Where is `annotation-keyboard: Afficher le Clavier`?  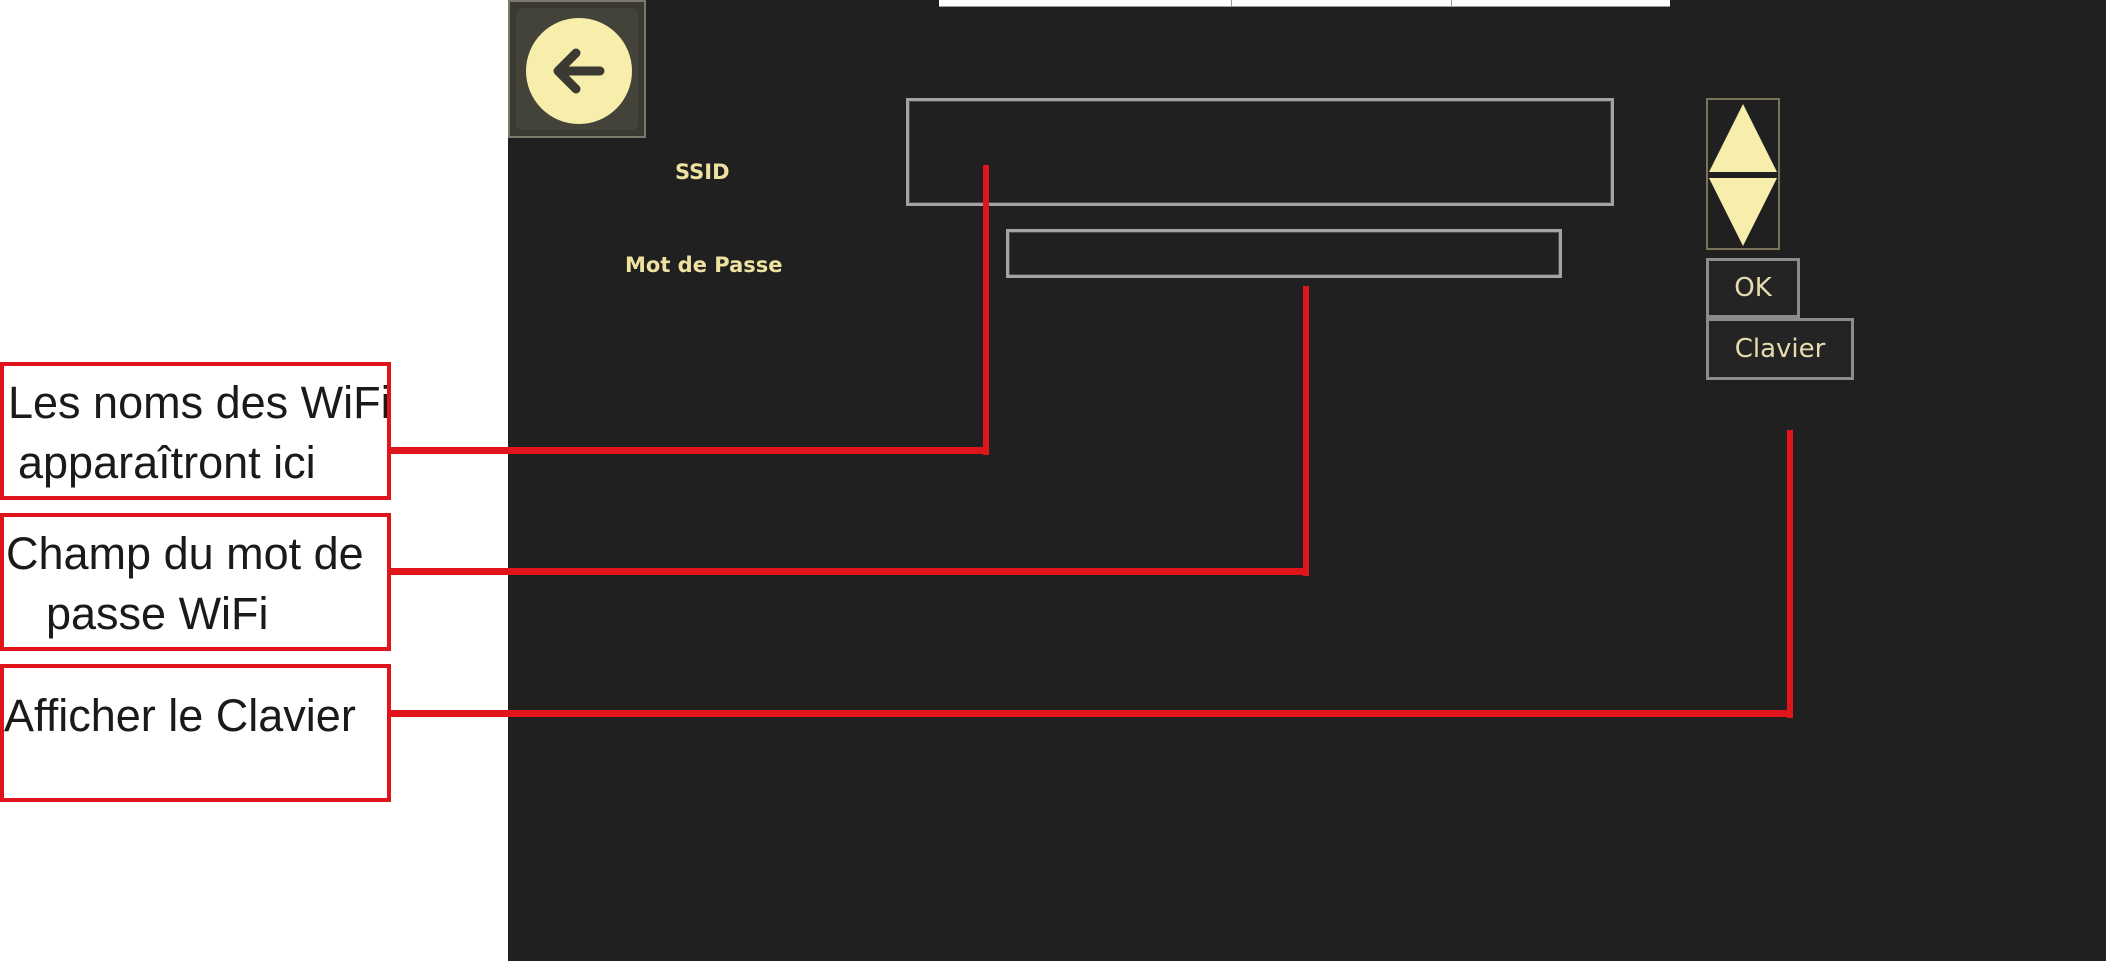 annotation-keyboard: Afficher le Clavier is located at coordinates (195, 733).